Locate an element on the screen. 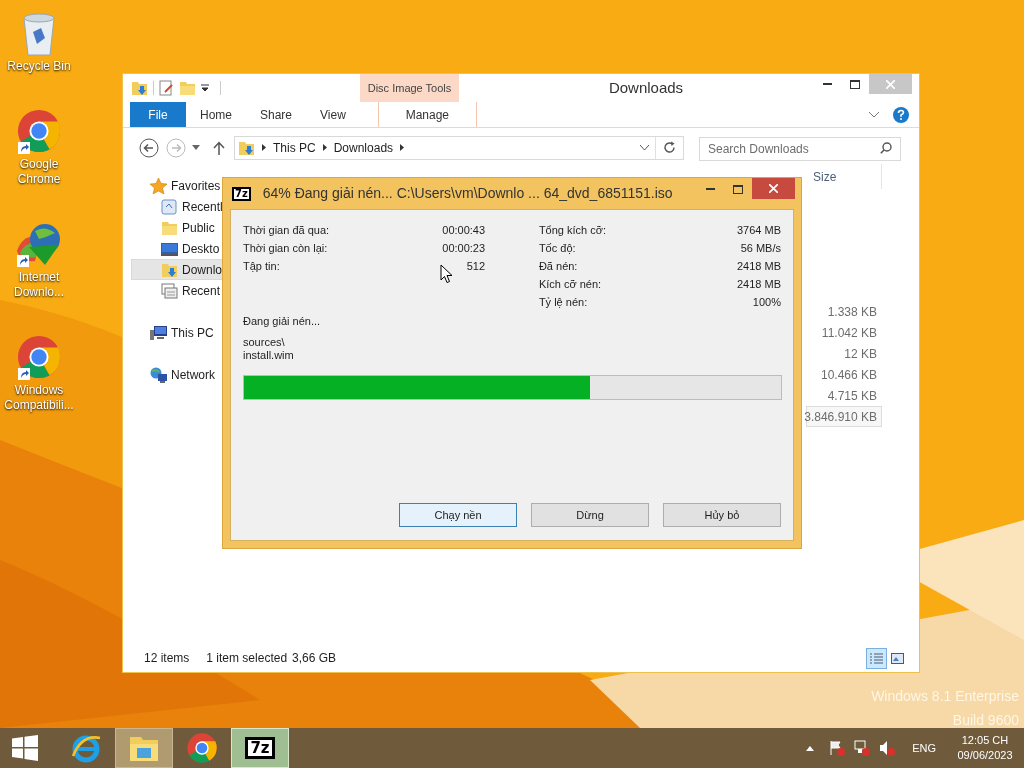  clock: 12:05 CH 09/06/2023 is located at coordinates (985, 748).